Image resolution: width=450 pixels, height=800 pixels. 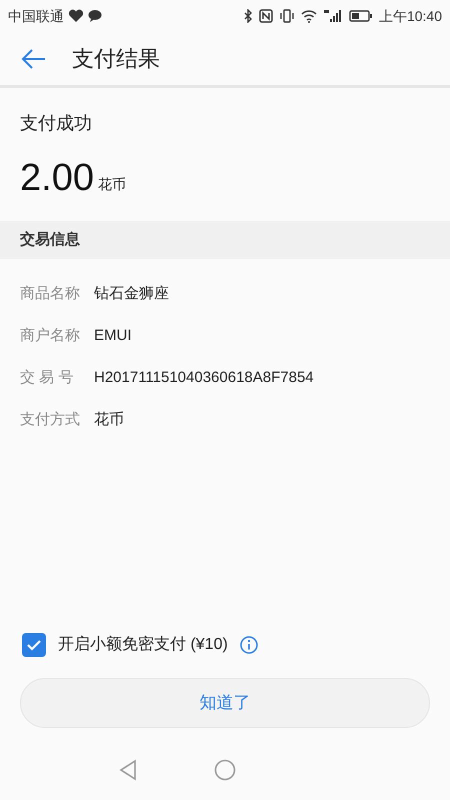 I want to click on checkmark-icon, so click(x=34, y=645).